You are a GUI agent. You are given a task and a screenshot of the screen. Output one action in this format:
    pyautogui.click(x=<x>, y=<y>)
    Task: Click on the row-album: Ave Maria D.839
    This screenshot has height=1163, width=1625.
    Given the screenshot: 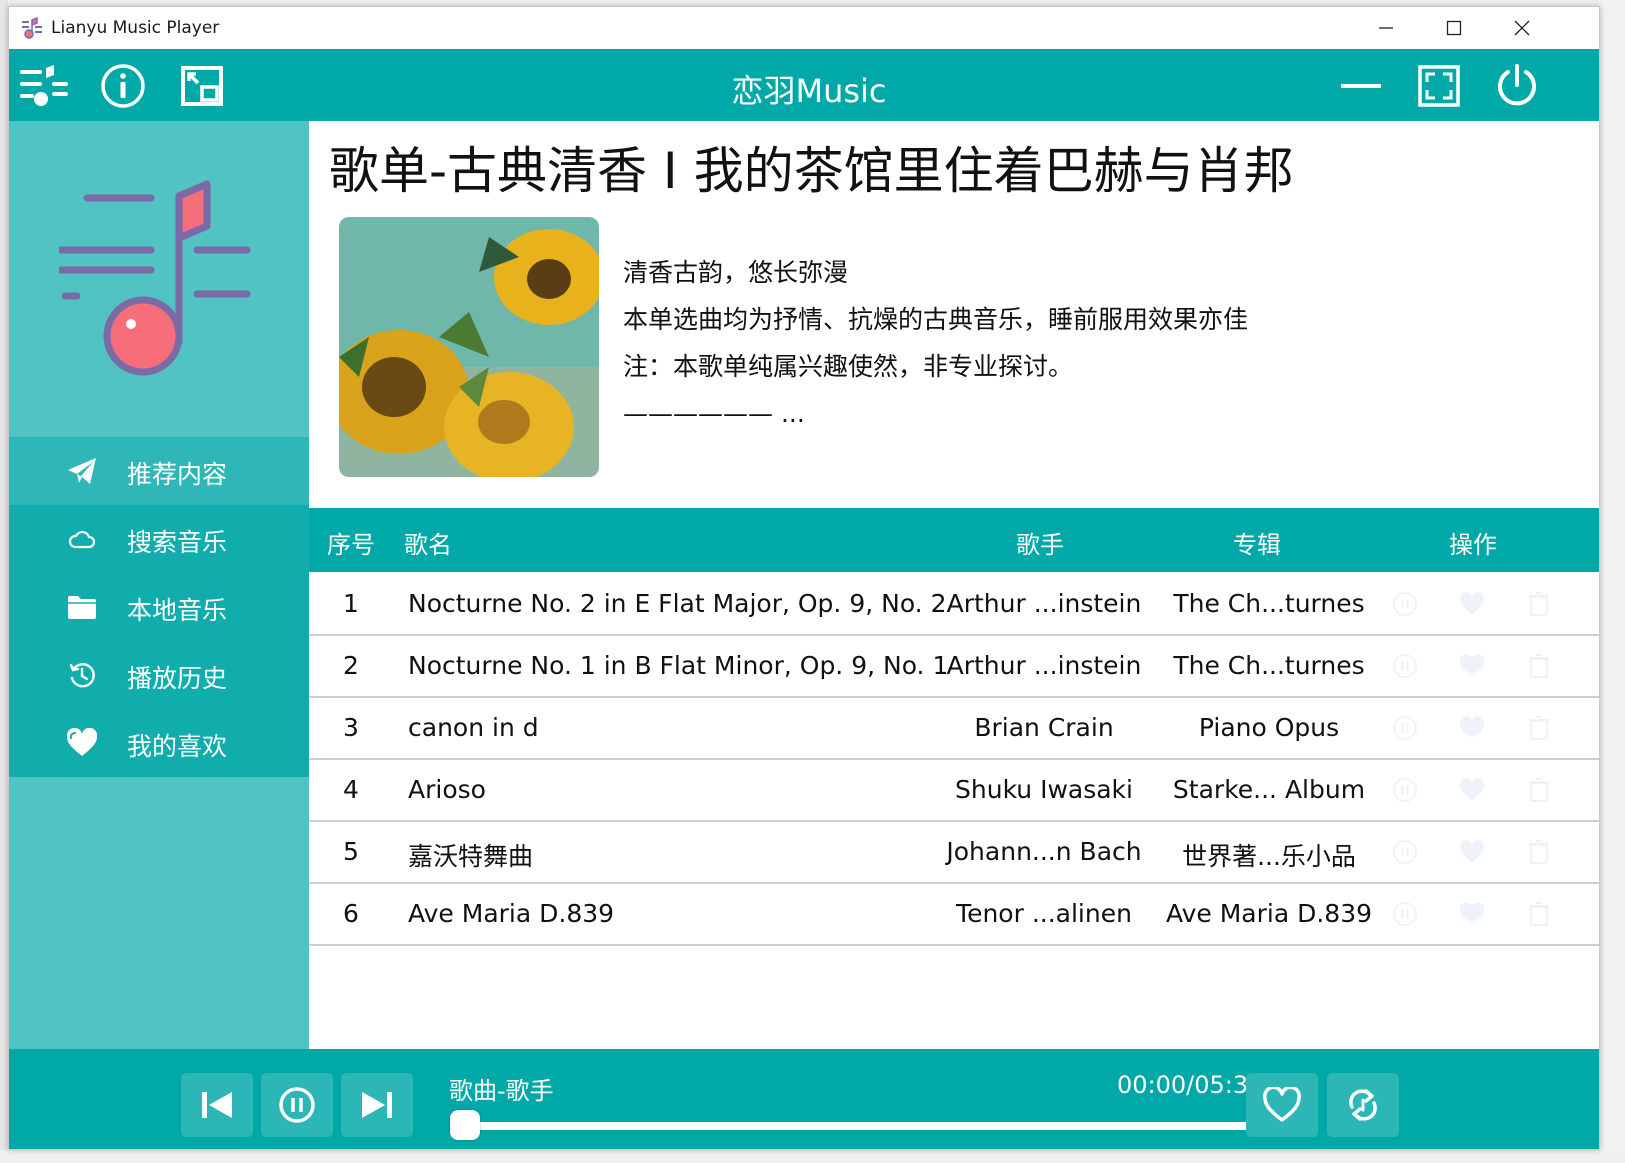 What is the action you would take?
    pyautogui.click(x=1269, y=913)
    